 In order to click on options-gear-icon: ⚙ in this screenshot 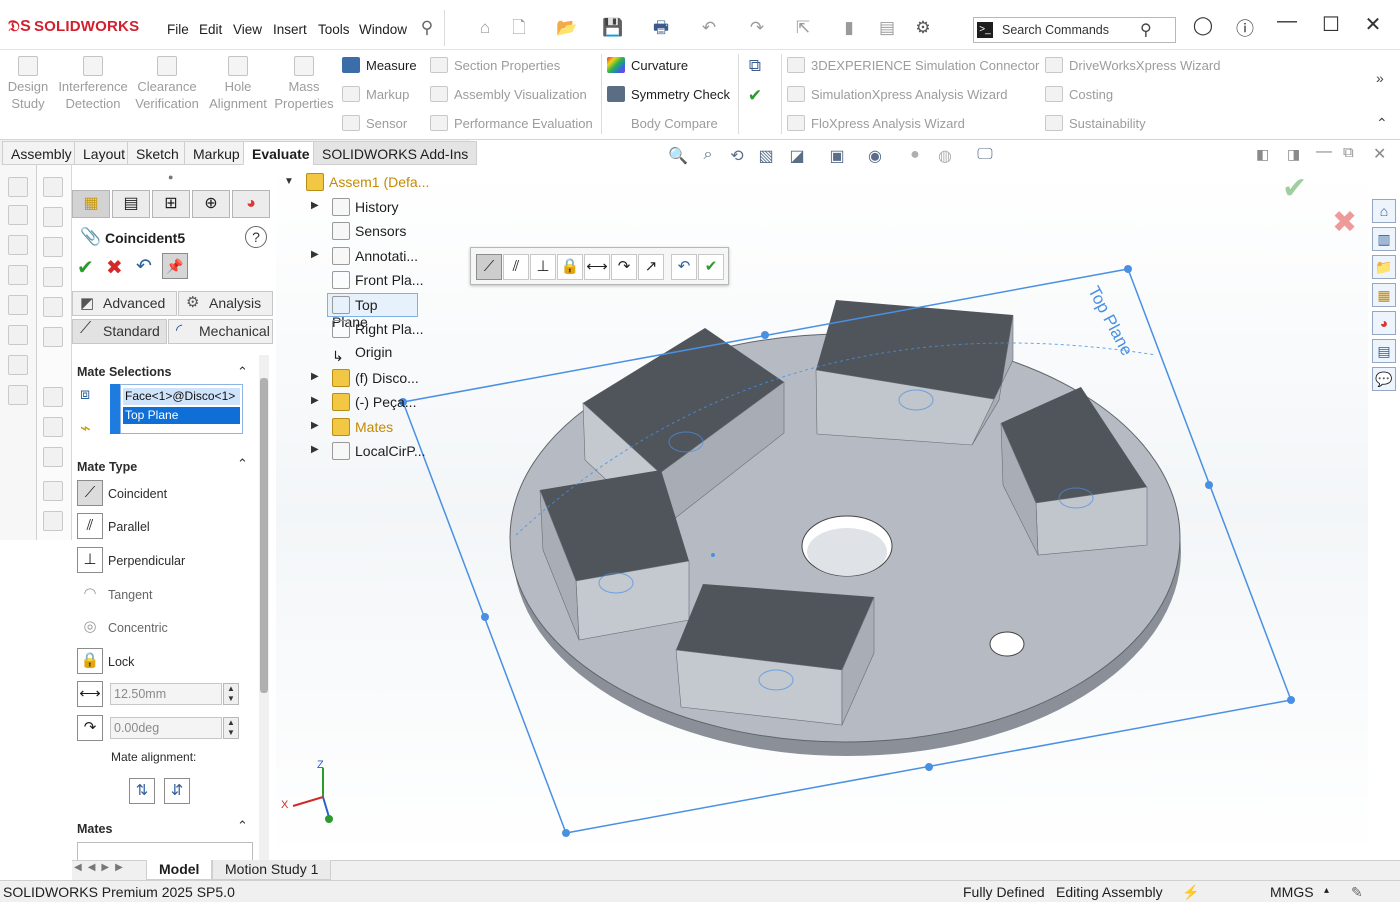, I will do `click(923, 28)`.